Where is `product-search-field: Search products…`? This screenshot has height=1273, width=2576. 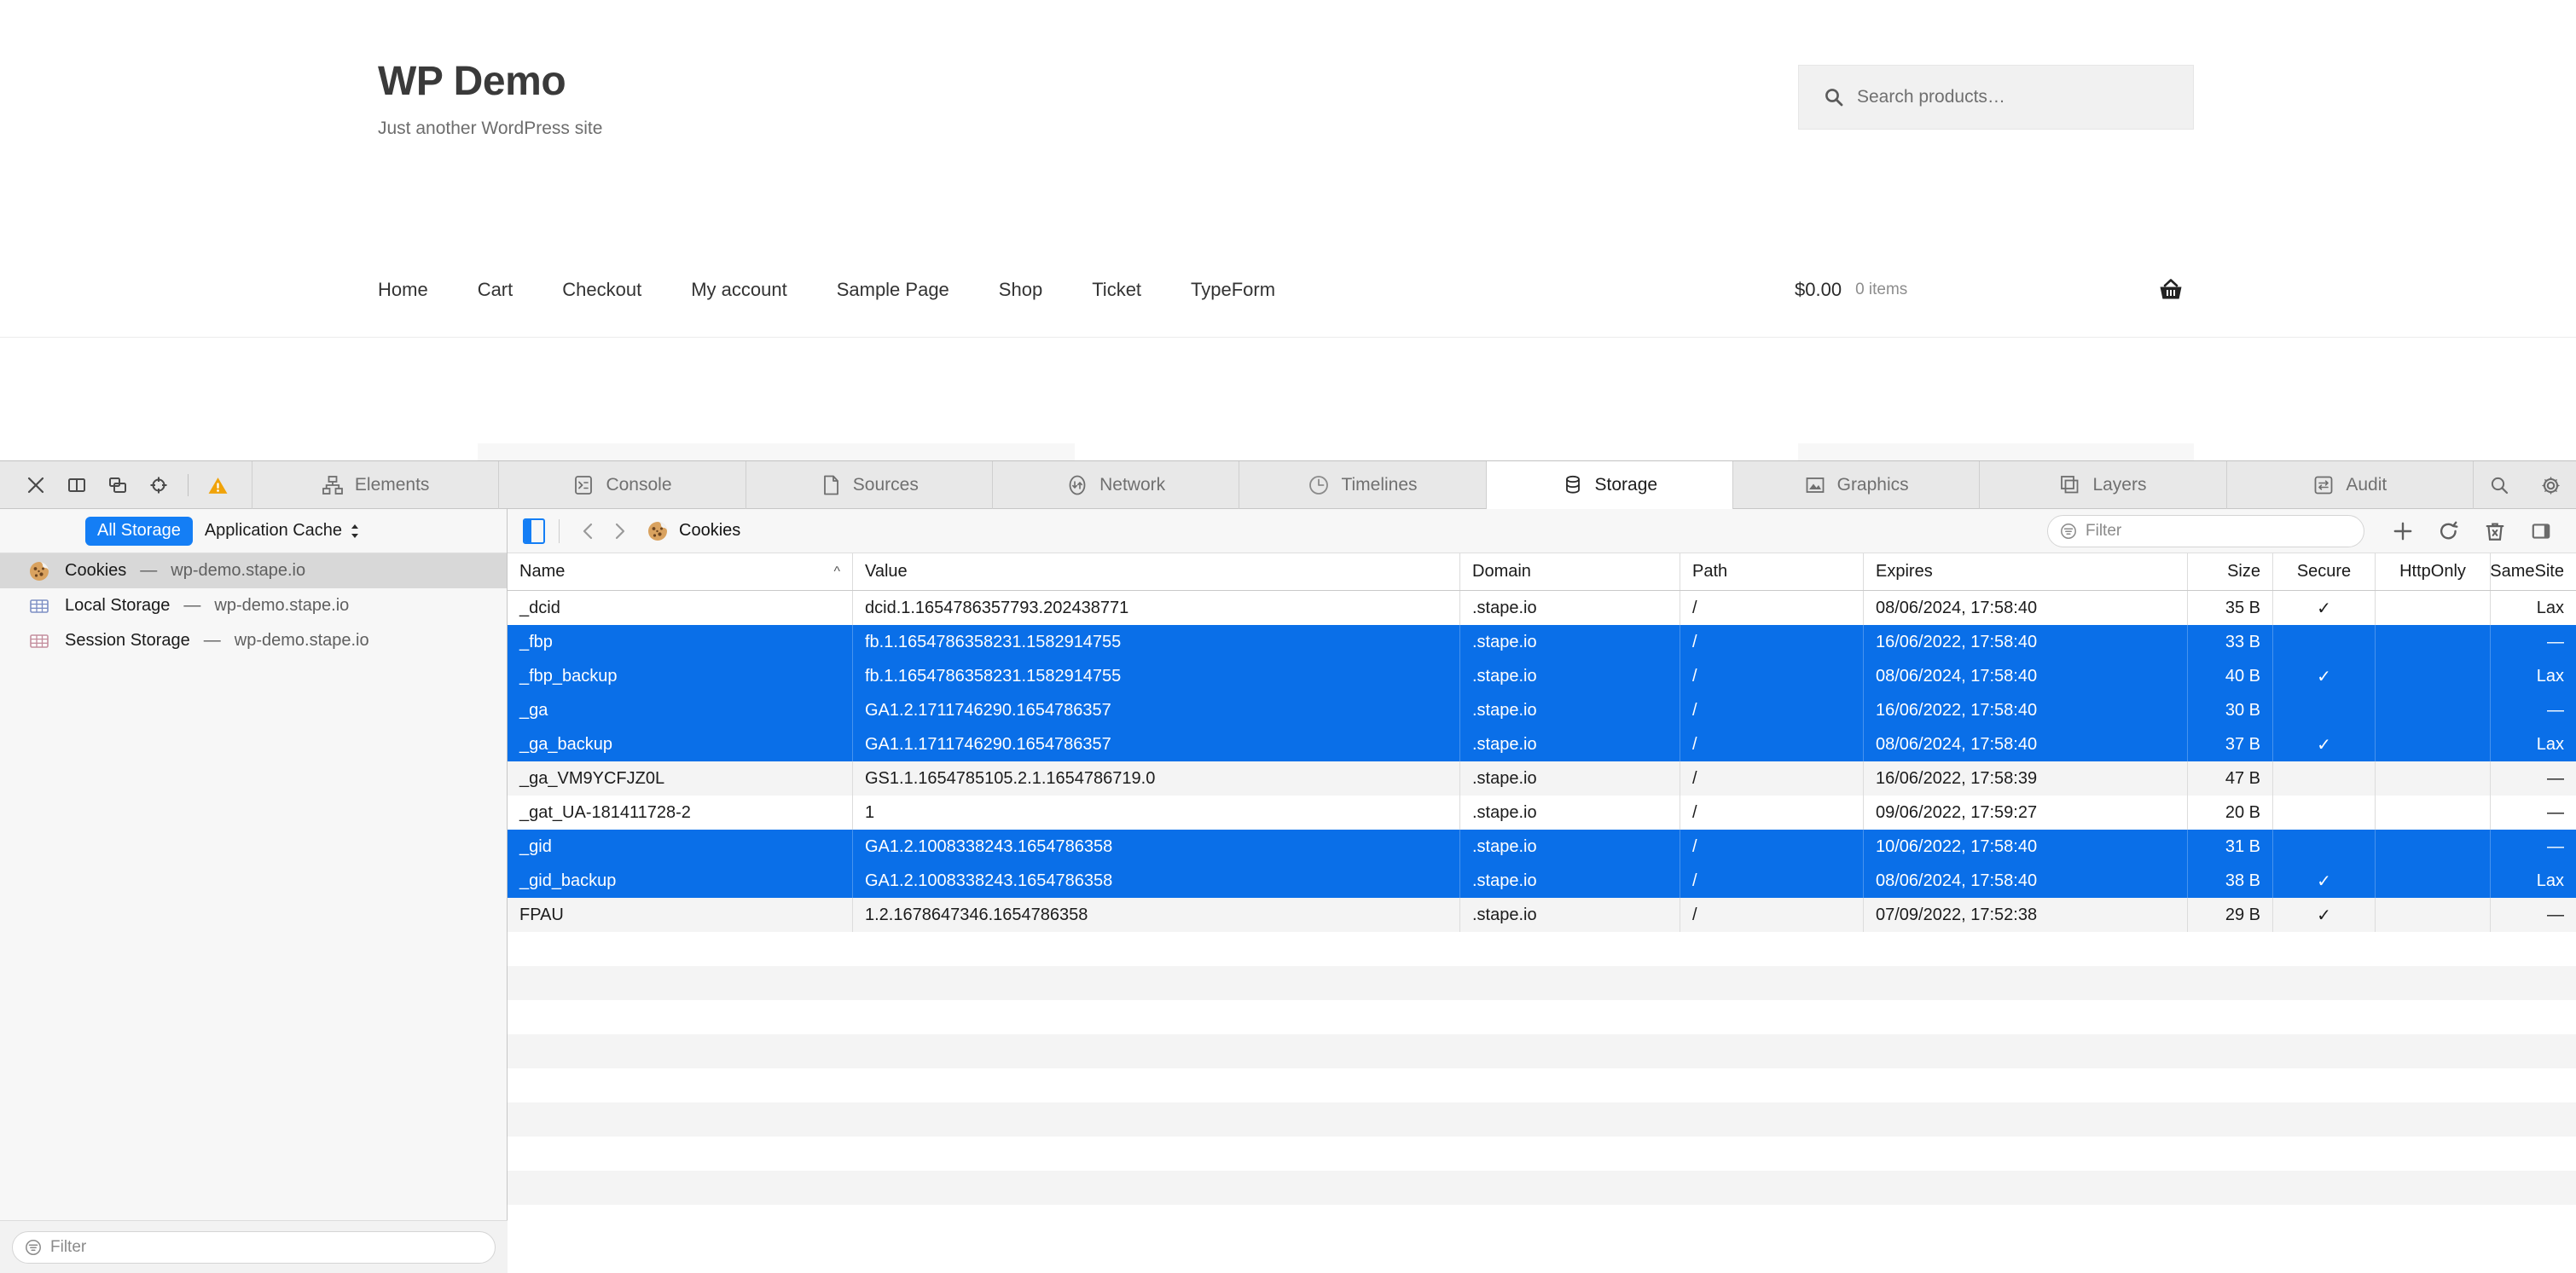 product-search-field: Search products… is located at coordinates (1996, 98).